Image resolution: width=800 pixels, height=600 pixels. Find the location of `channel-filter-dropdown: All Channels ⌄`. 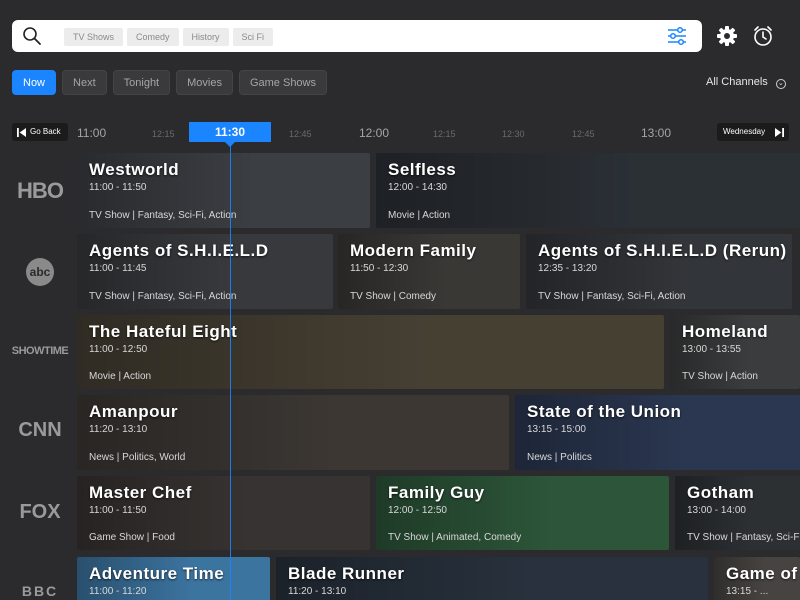

channel-filter-dropdown: All Channels ⌄ is located at coordinates (746, 82).